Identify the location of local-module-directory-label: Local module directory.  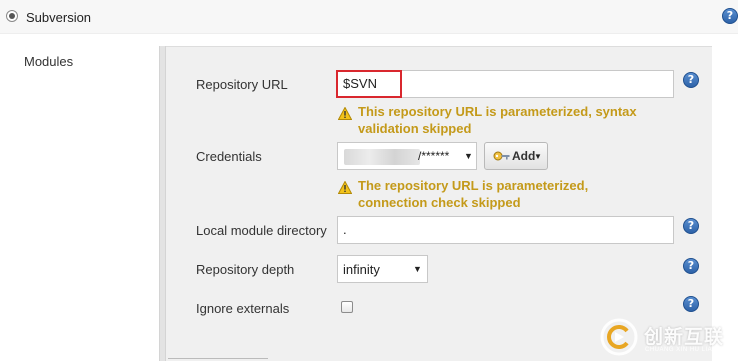
(261, 230).